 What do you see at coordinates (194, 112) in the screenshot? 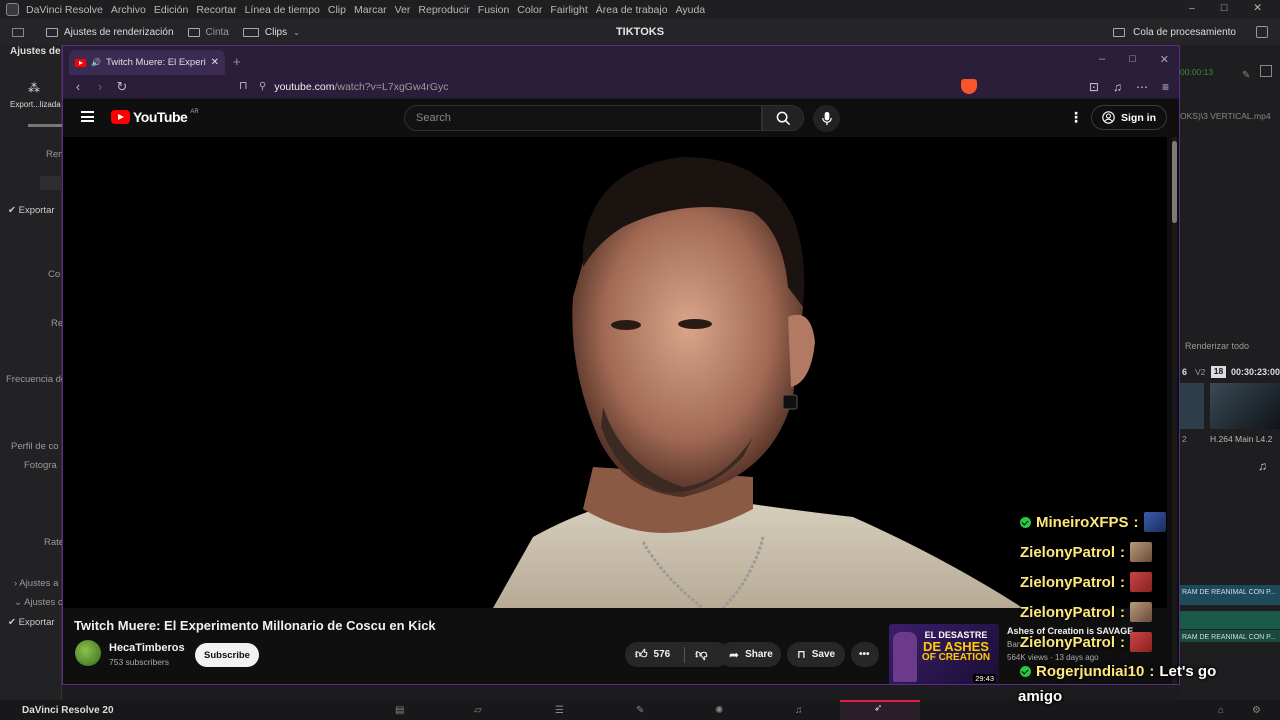
I see `country-code: AR` at bounding box center [194, 112].